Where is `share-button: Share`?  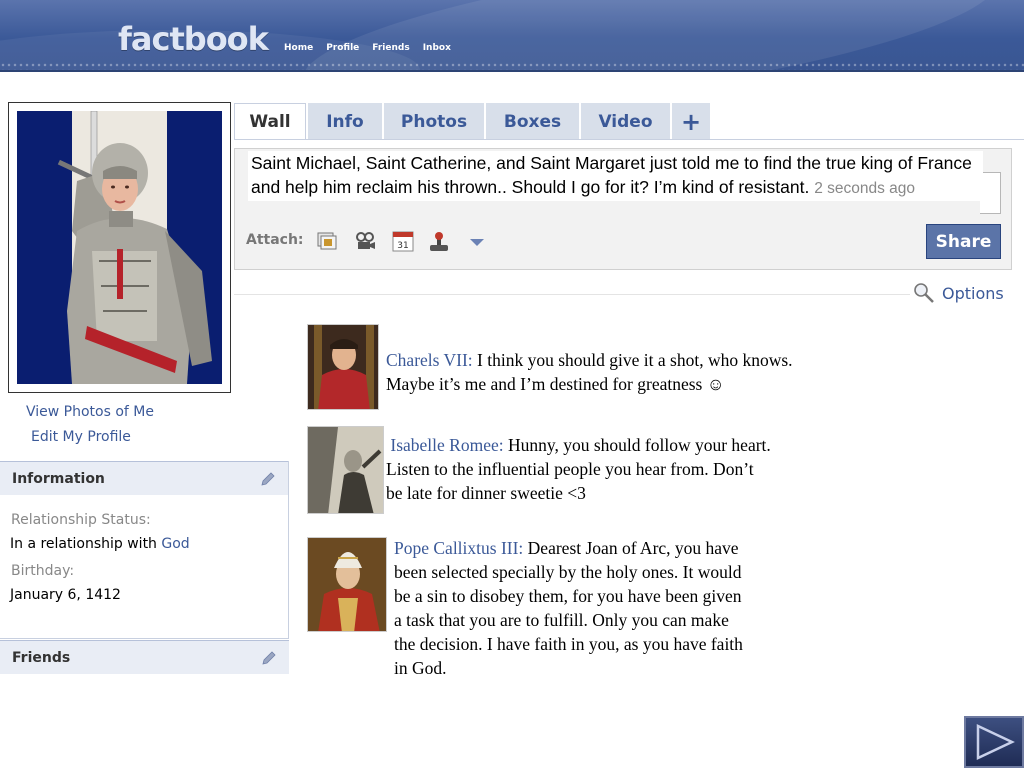 share-button: Share is located at coordinates (963, 241).